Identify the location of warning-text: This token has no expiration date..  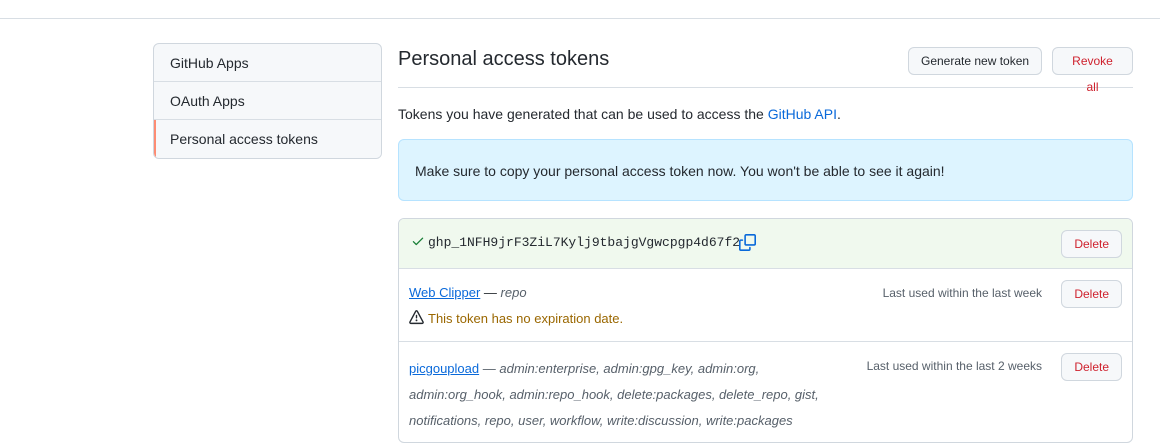
(526, 318).